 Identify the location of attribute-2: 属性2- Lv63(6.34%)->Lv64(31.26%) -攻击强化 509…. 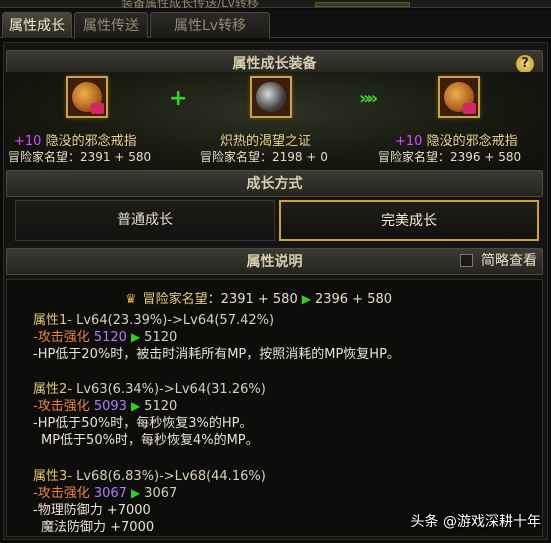
(149, 415).